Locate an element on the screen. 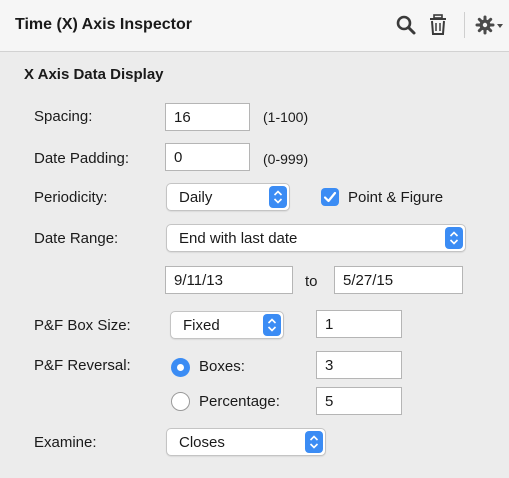  examine-select: Closes is located at coordinates (246, 442).